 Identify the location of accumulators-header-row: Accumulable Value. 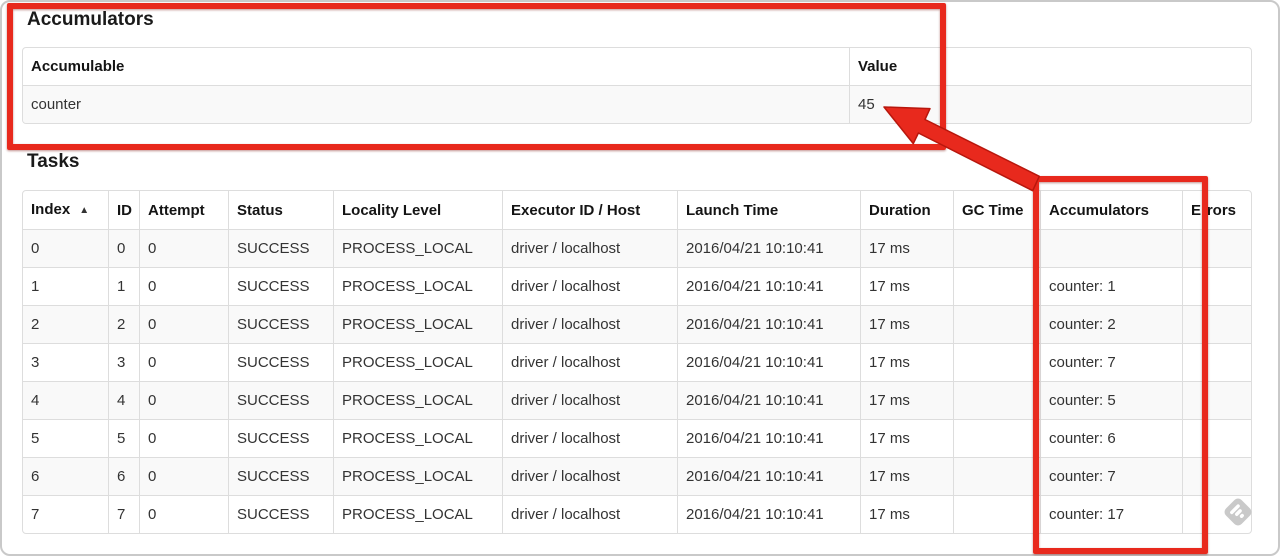
(637, 66).